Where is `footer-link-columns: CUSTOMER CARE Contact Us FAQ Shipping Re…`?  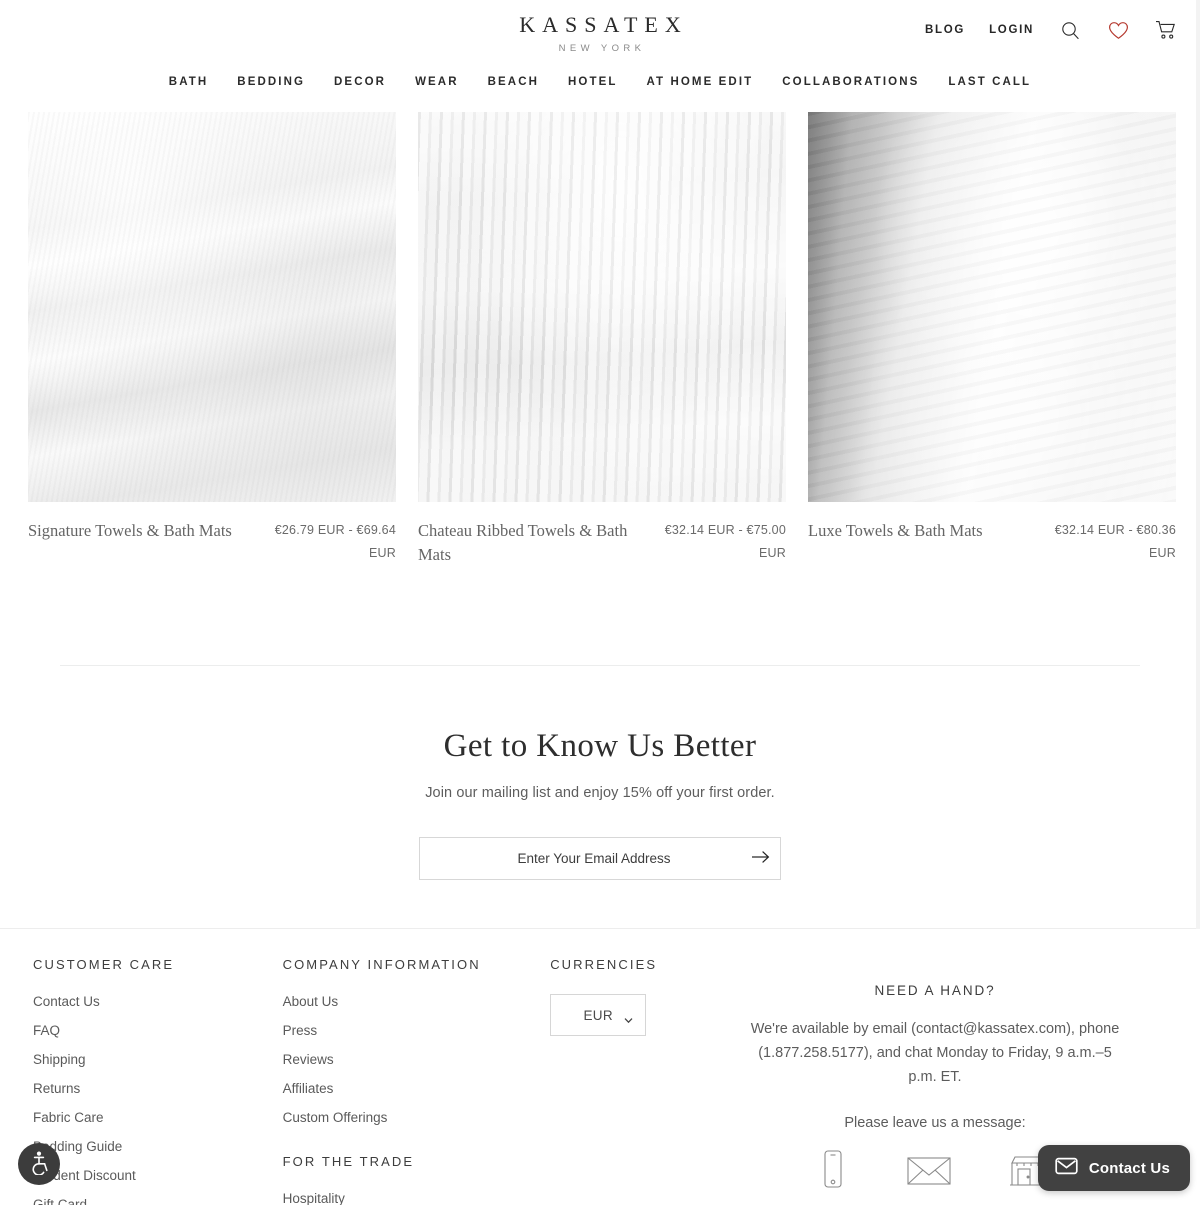
footer-link-columns: CUSTOMER CARE Contact Us FAQ Shipping Re… is located at coordinates (335, 1081).